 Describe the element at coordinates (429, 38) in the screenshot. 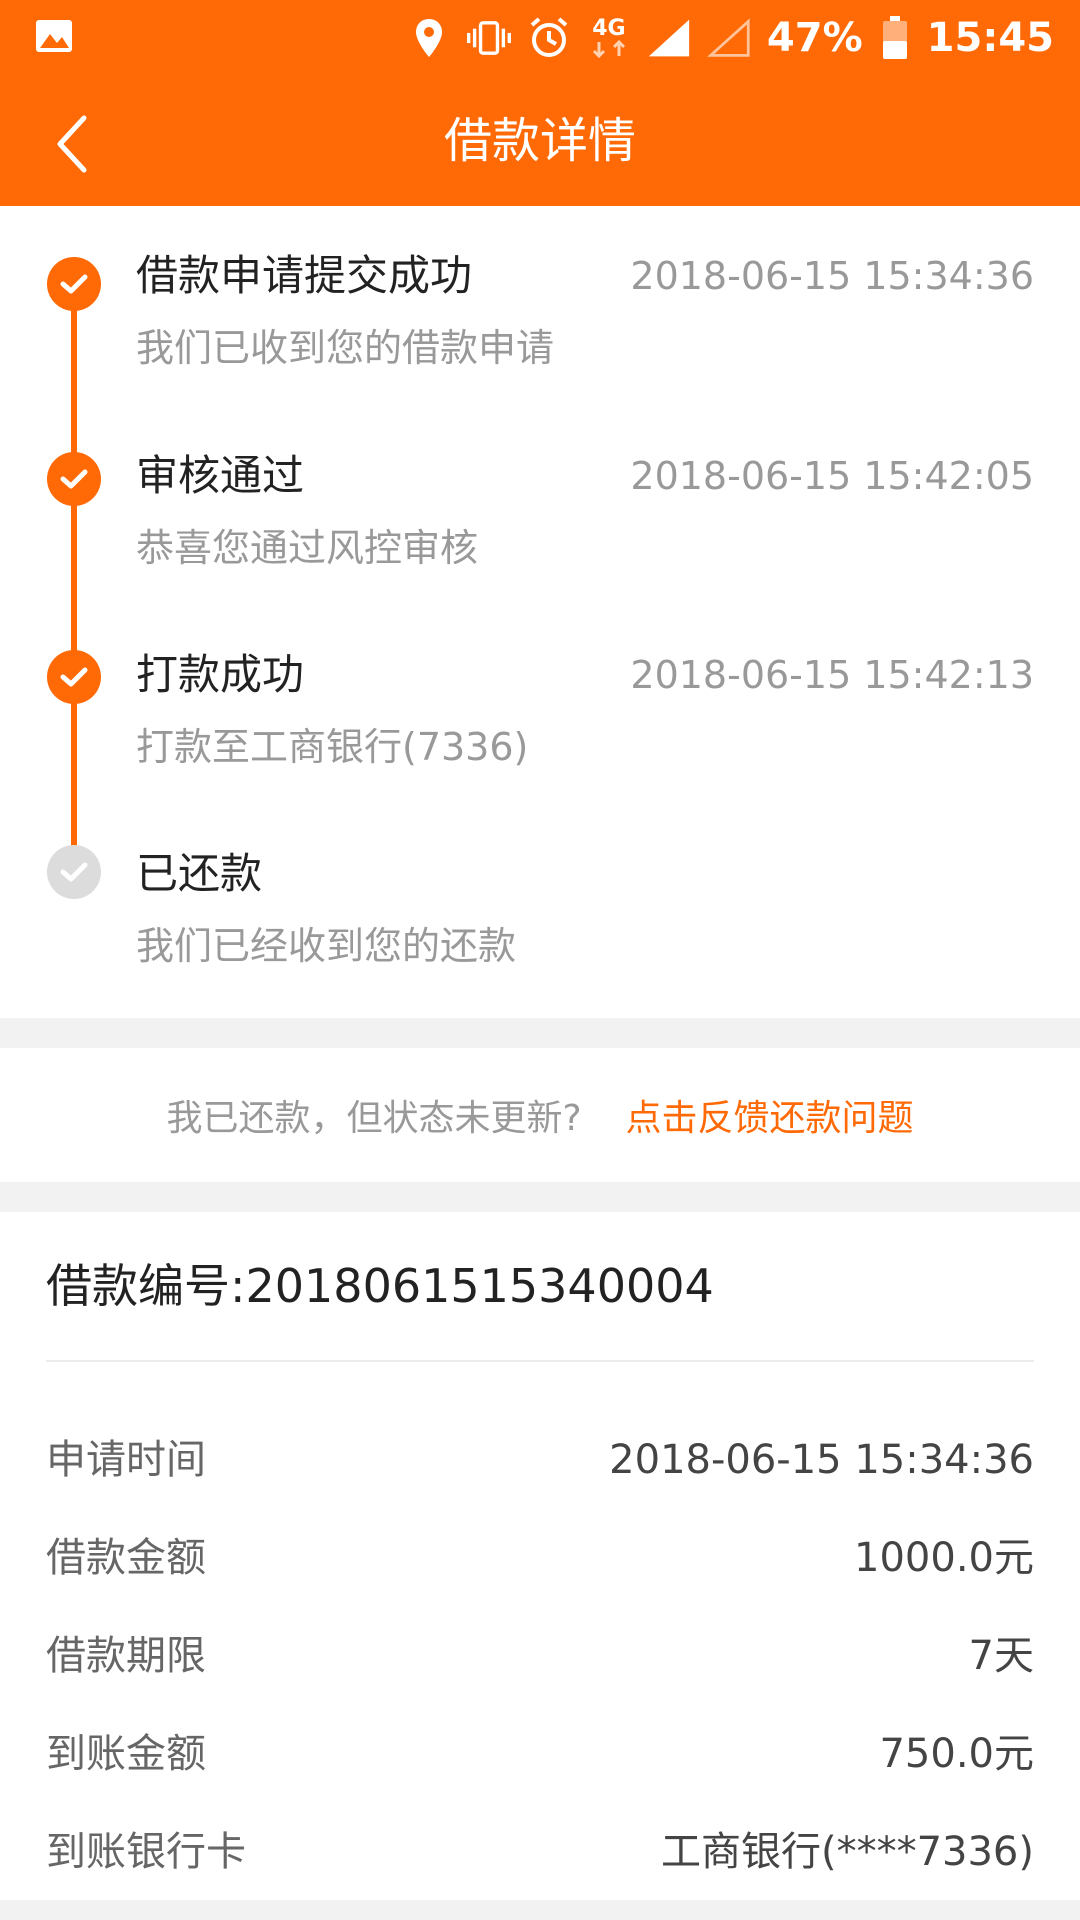

I see `location-icon` at that location.